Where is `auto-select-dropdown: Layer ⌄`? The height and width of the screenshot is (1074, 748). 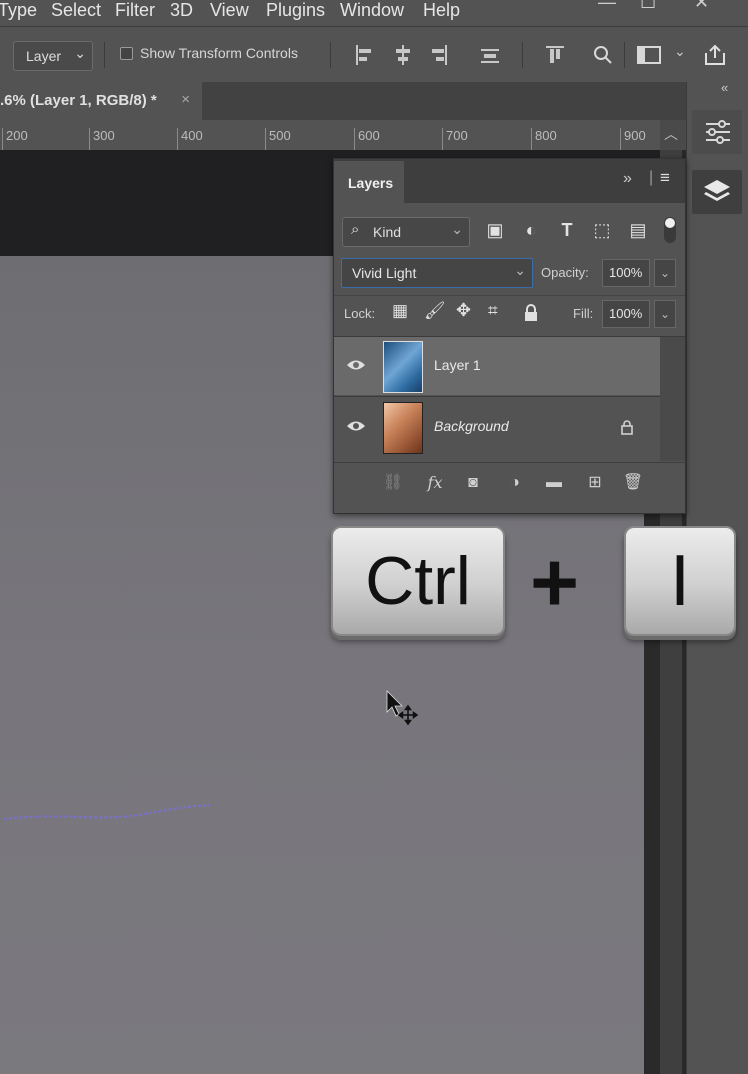 auto-select-dropdown: Layer ⌄ is located at coordinates (53, 56).